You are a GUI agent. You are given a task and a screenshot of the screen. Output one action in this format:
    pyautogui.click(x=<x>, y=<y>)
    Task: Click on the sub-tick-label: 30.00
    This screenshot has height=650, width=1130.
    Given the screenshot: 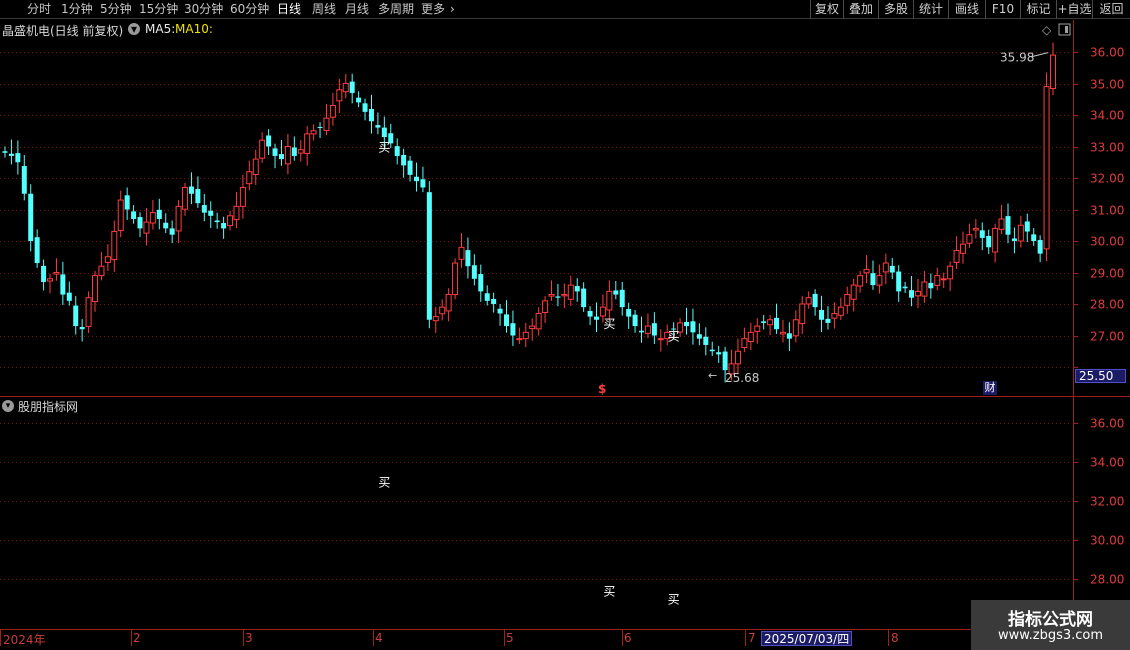 What is the action you would take?
    pyautogui.click(x=1107, y=541)
    